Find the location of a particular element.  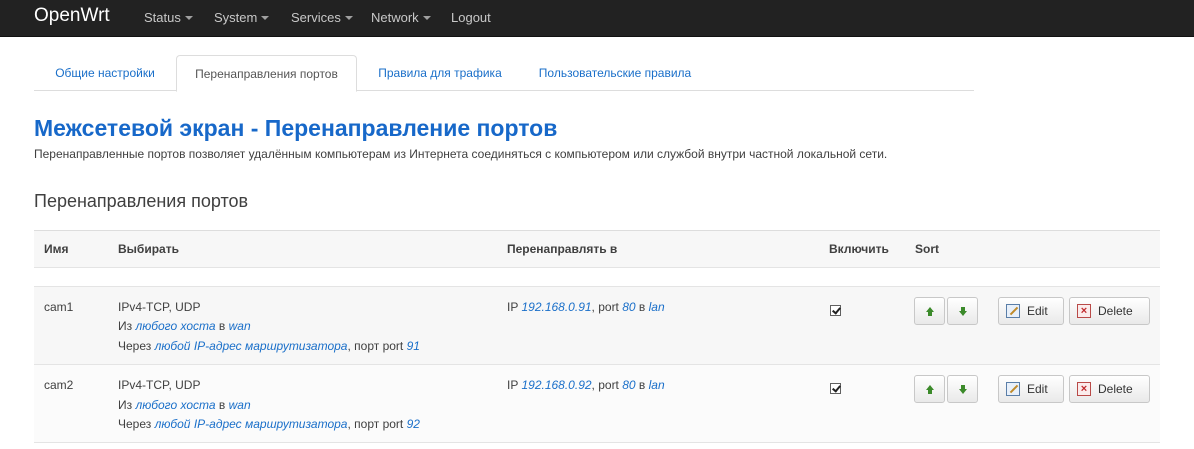

header-sort: Sort is located at coordinates (927, 249).